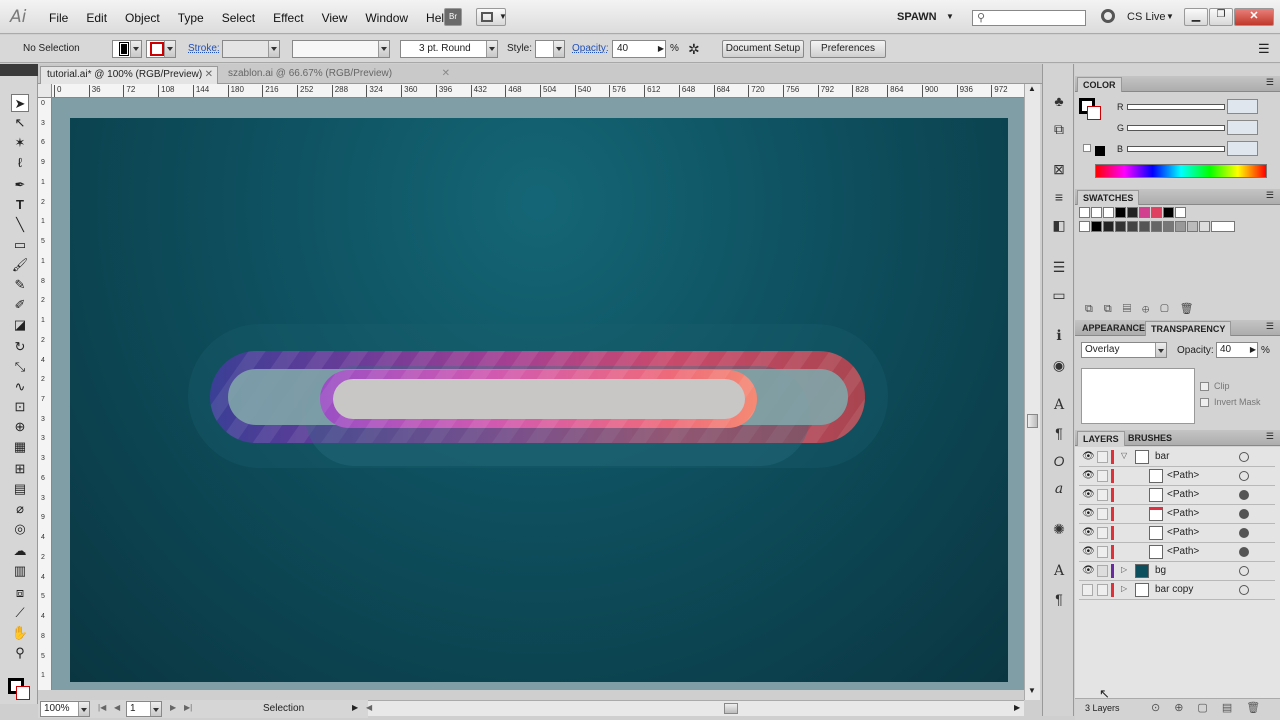 This screenshot has width=1280, height=720. Describe the element at coordinates (1087, 148) in the screenshot. I see `none-swatch` at that location.